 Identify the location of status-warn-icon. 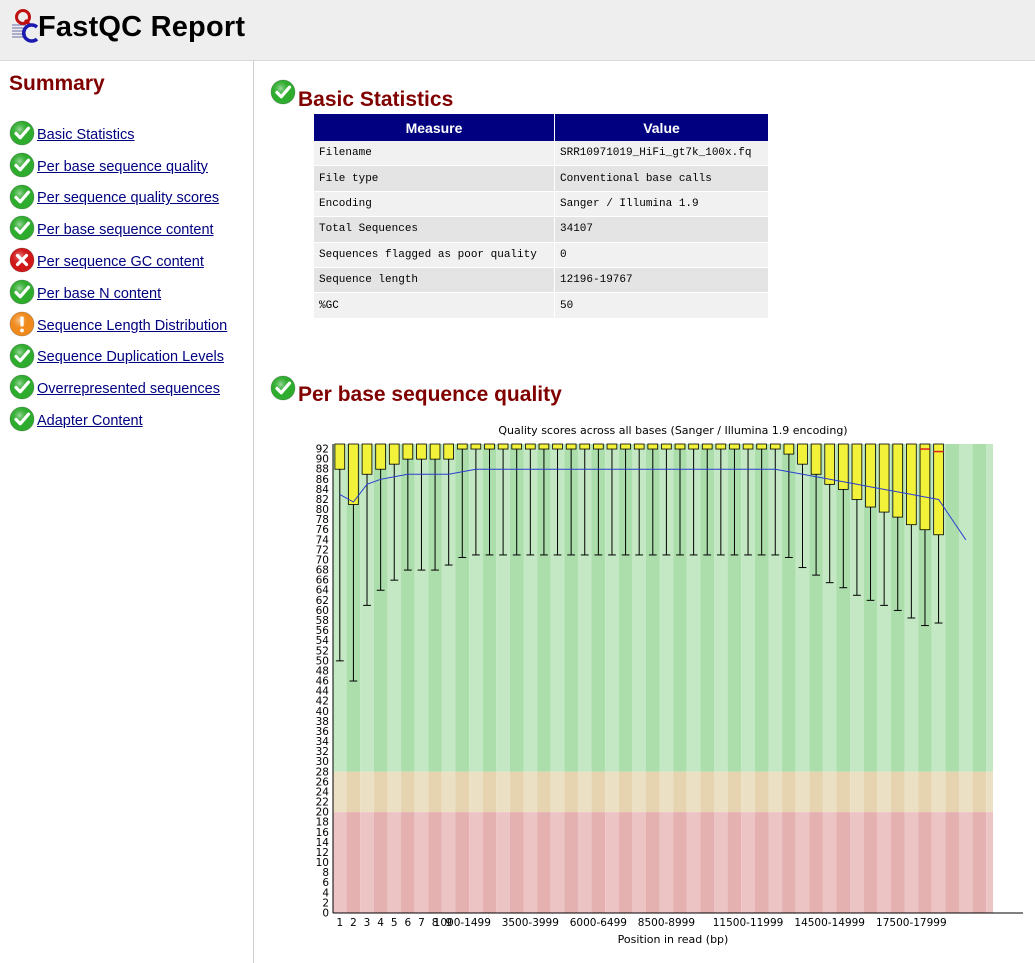
(22, 324).